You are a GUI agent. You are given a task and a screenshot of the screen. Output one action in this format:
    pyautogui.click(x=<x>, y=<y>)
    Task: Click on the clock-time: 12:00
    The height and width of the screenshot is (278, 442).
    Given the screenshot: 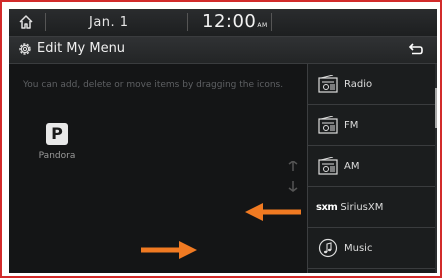 What is the action you would take?
    pyautogui.click(x=229, y=21)
    